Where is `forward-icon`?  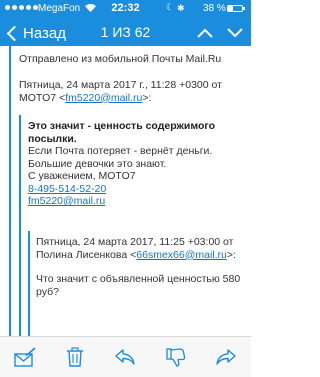 forward-icon is located at coordinates (226, 357).